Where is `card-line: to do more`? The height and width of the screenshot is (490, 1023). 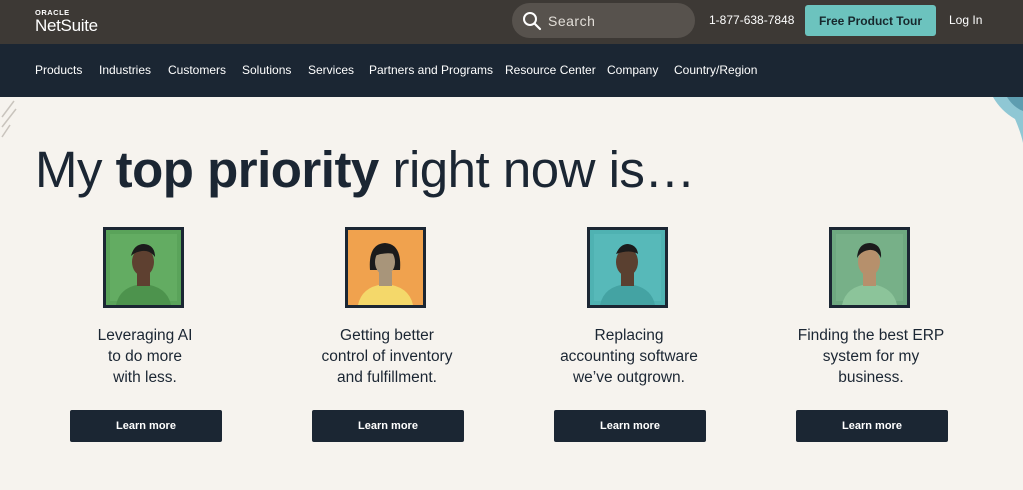 card-line: to do more is located at coordinates (145, 356).